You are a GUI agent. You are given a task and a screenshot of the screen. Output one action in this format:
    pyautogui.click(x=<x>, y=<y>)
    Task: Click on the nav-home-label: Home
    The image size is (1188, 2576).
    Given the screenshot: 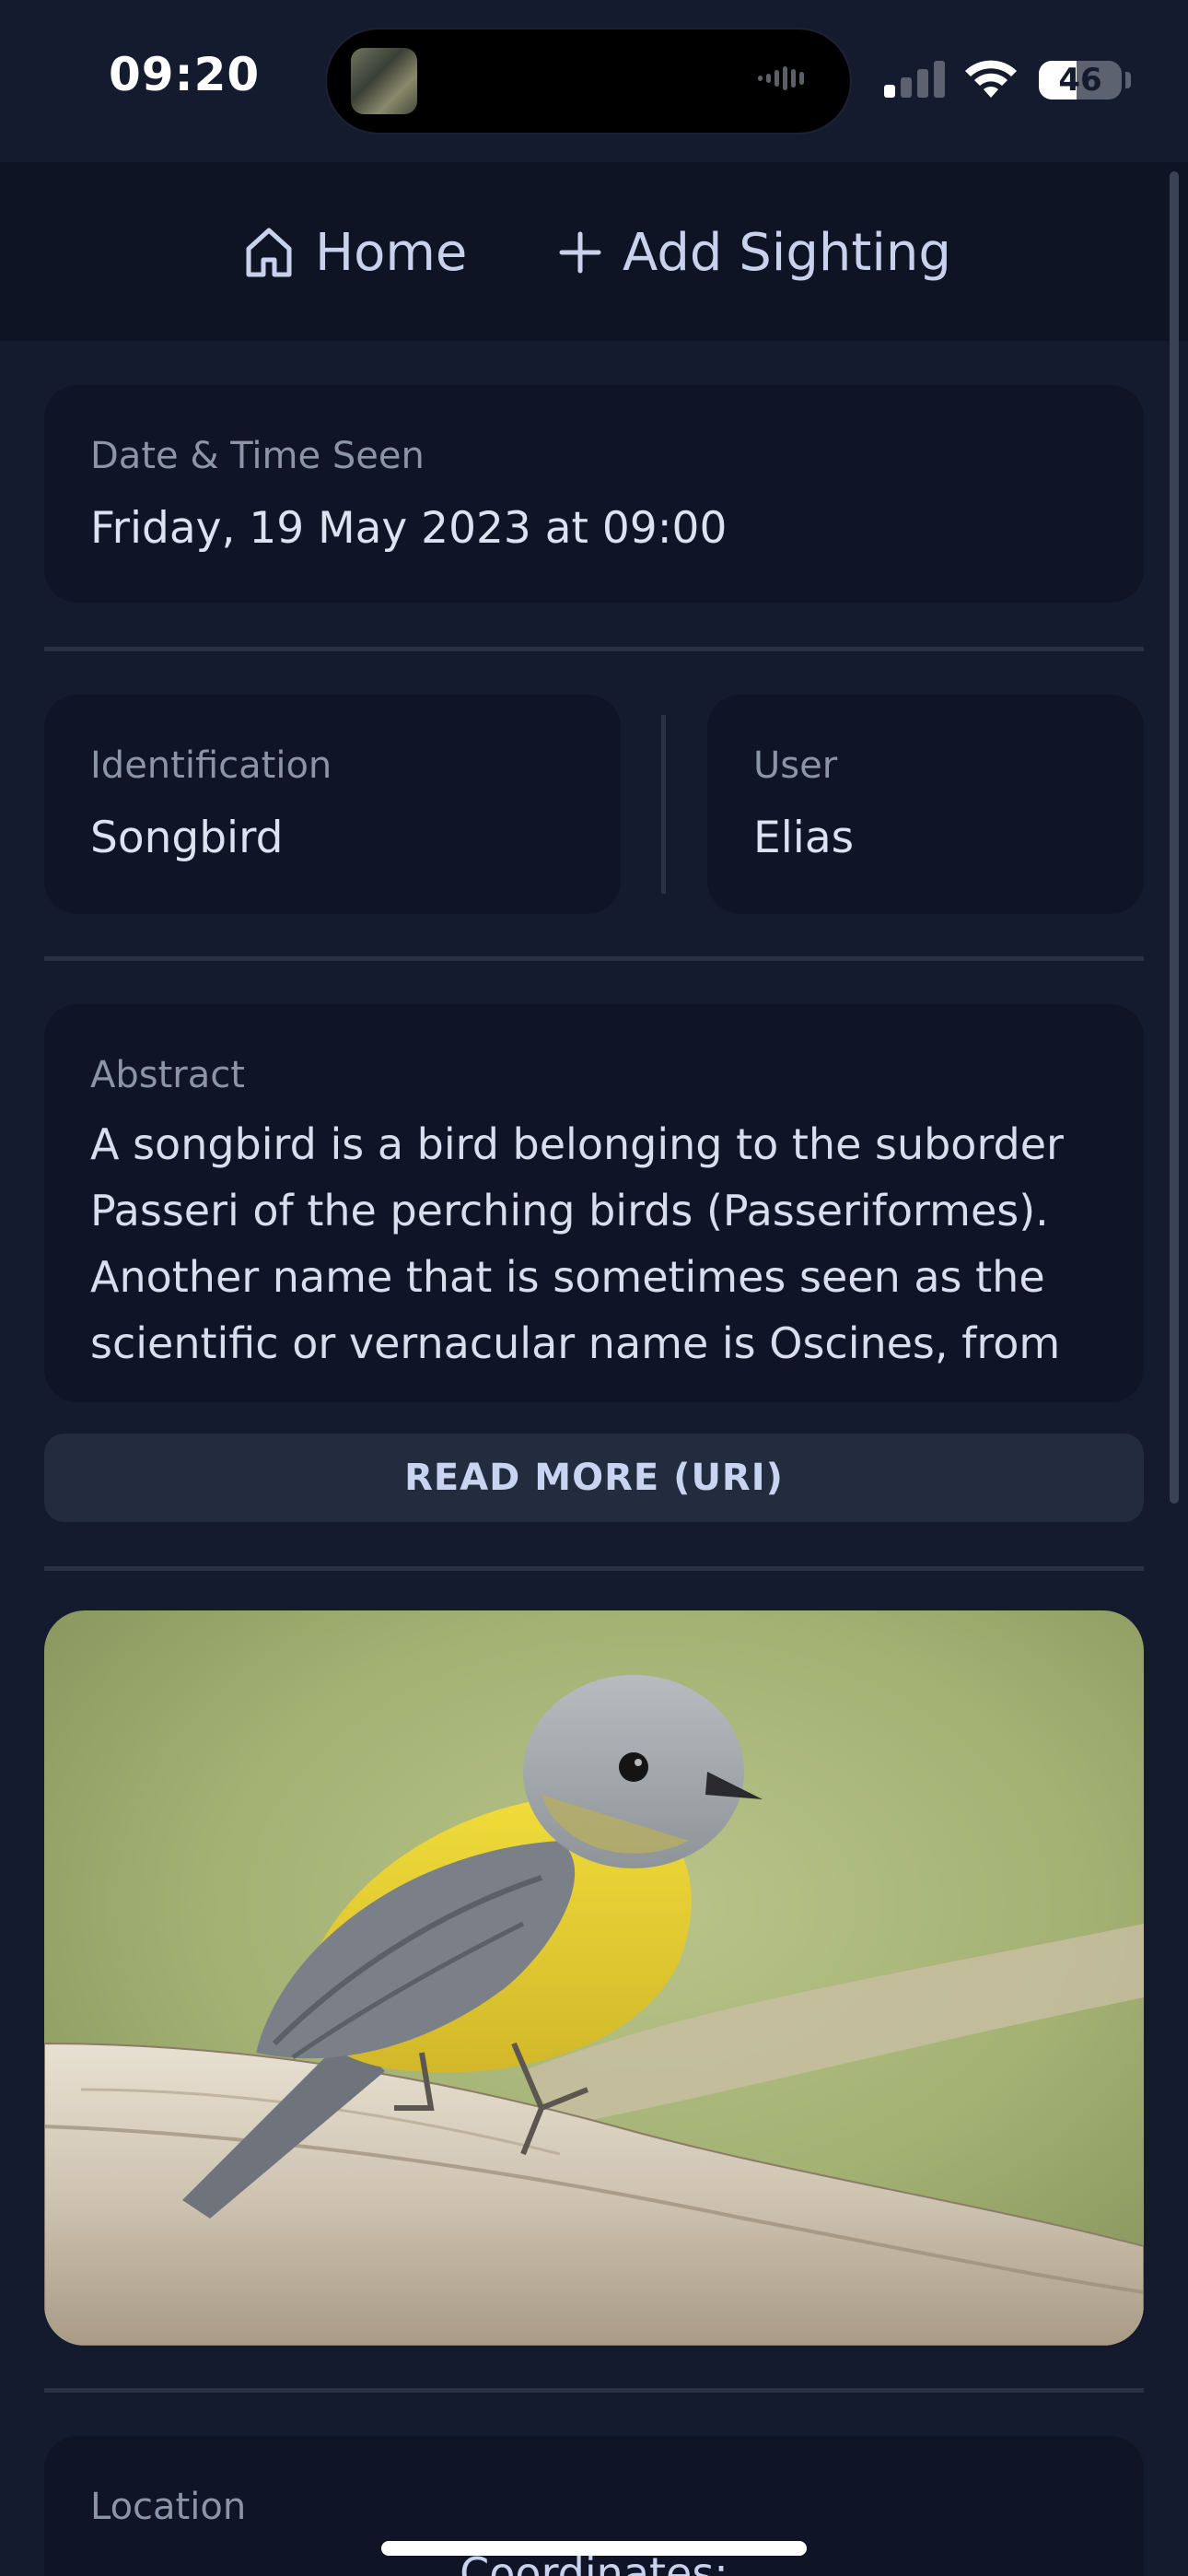 What is the action you would take?
    pyautogui.click(x=391, y=252)
    